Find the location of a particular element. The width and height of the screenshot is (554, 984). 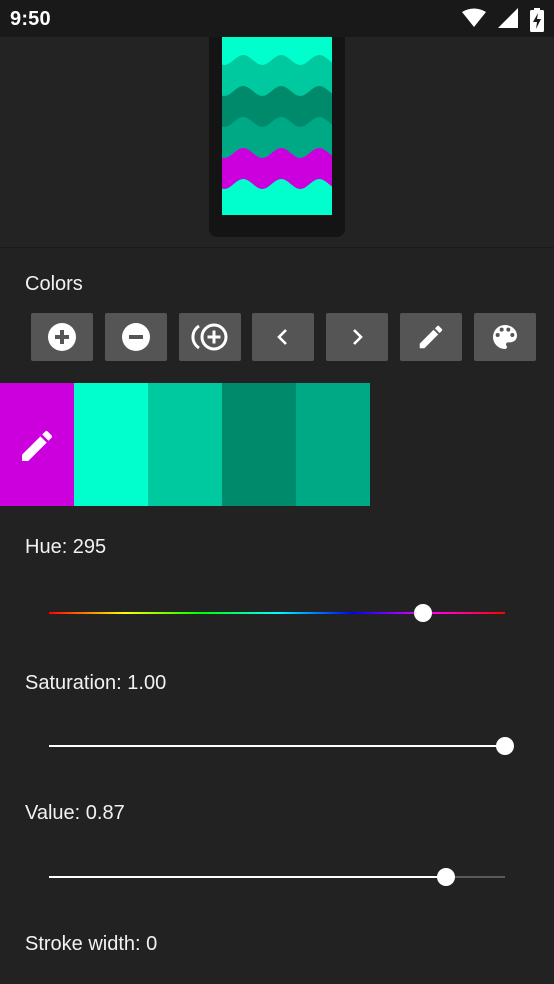

hue-slider-track is located at coordinates (277, 613).